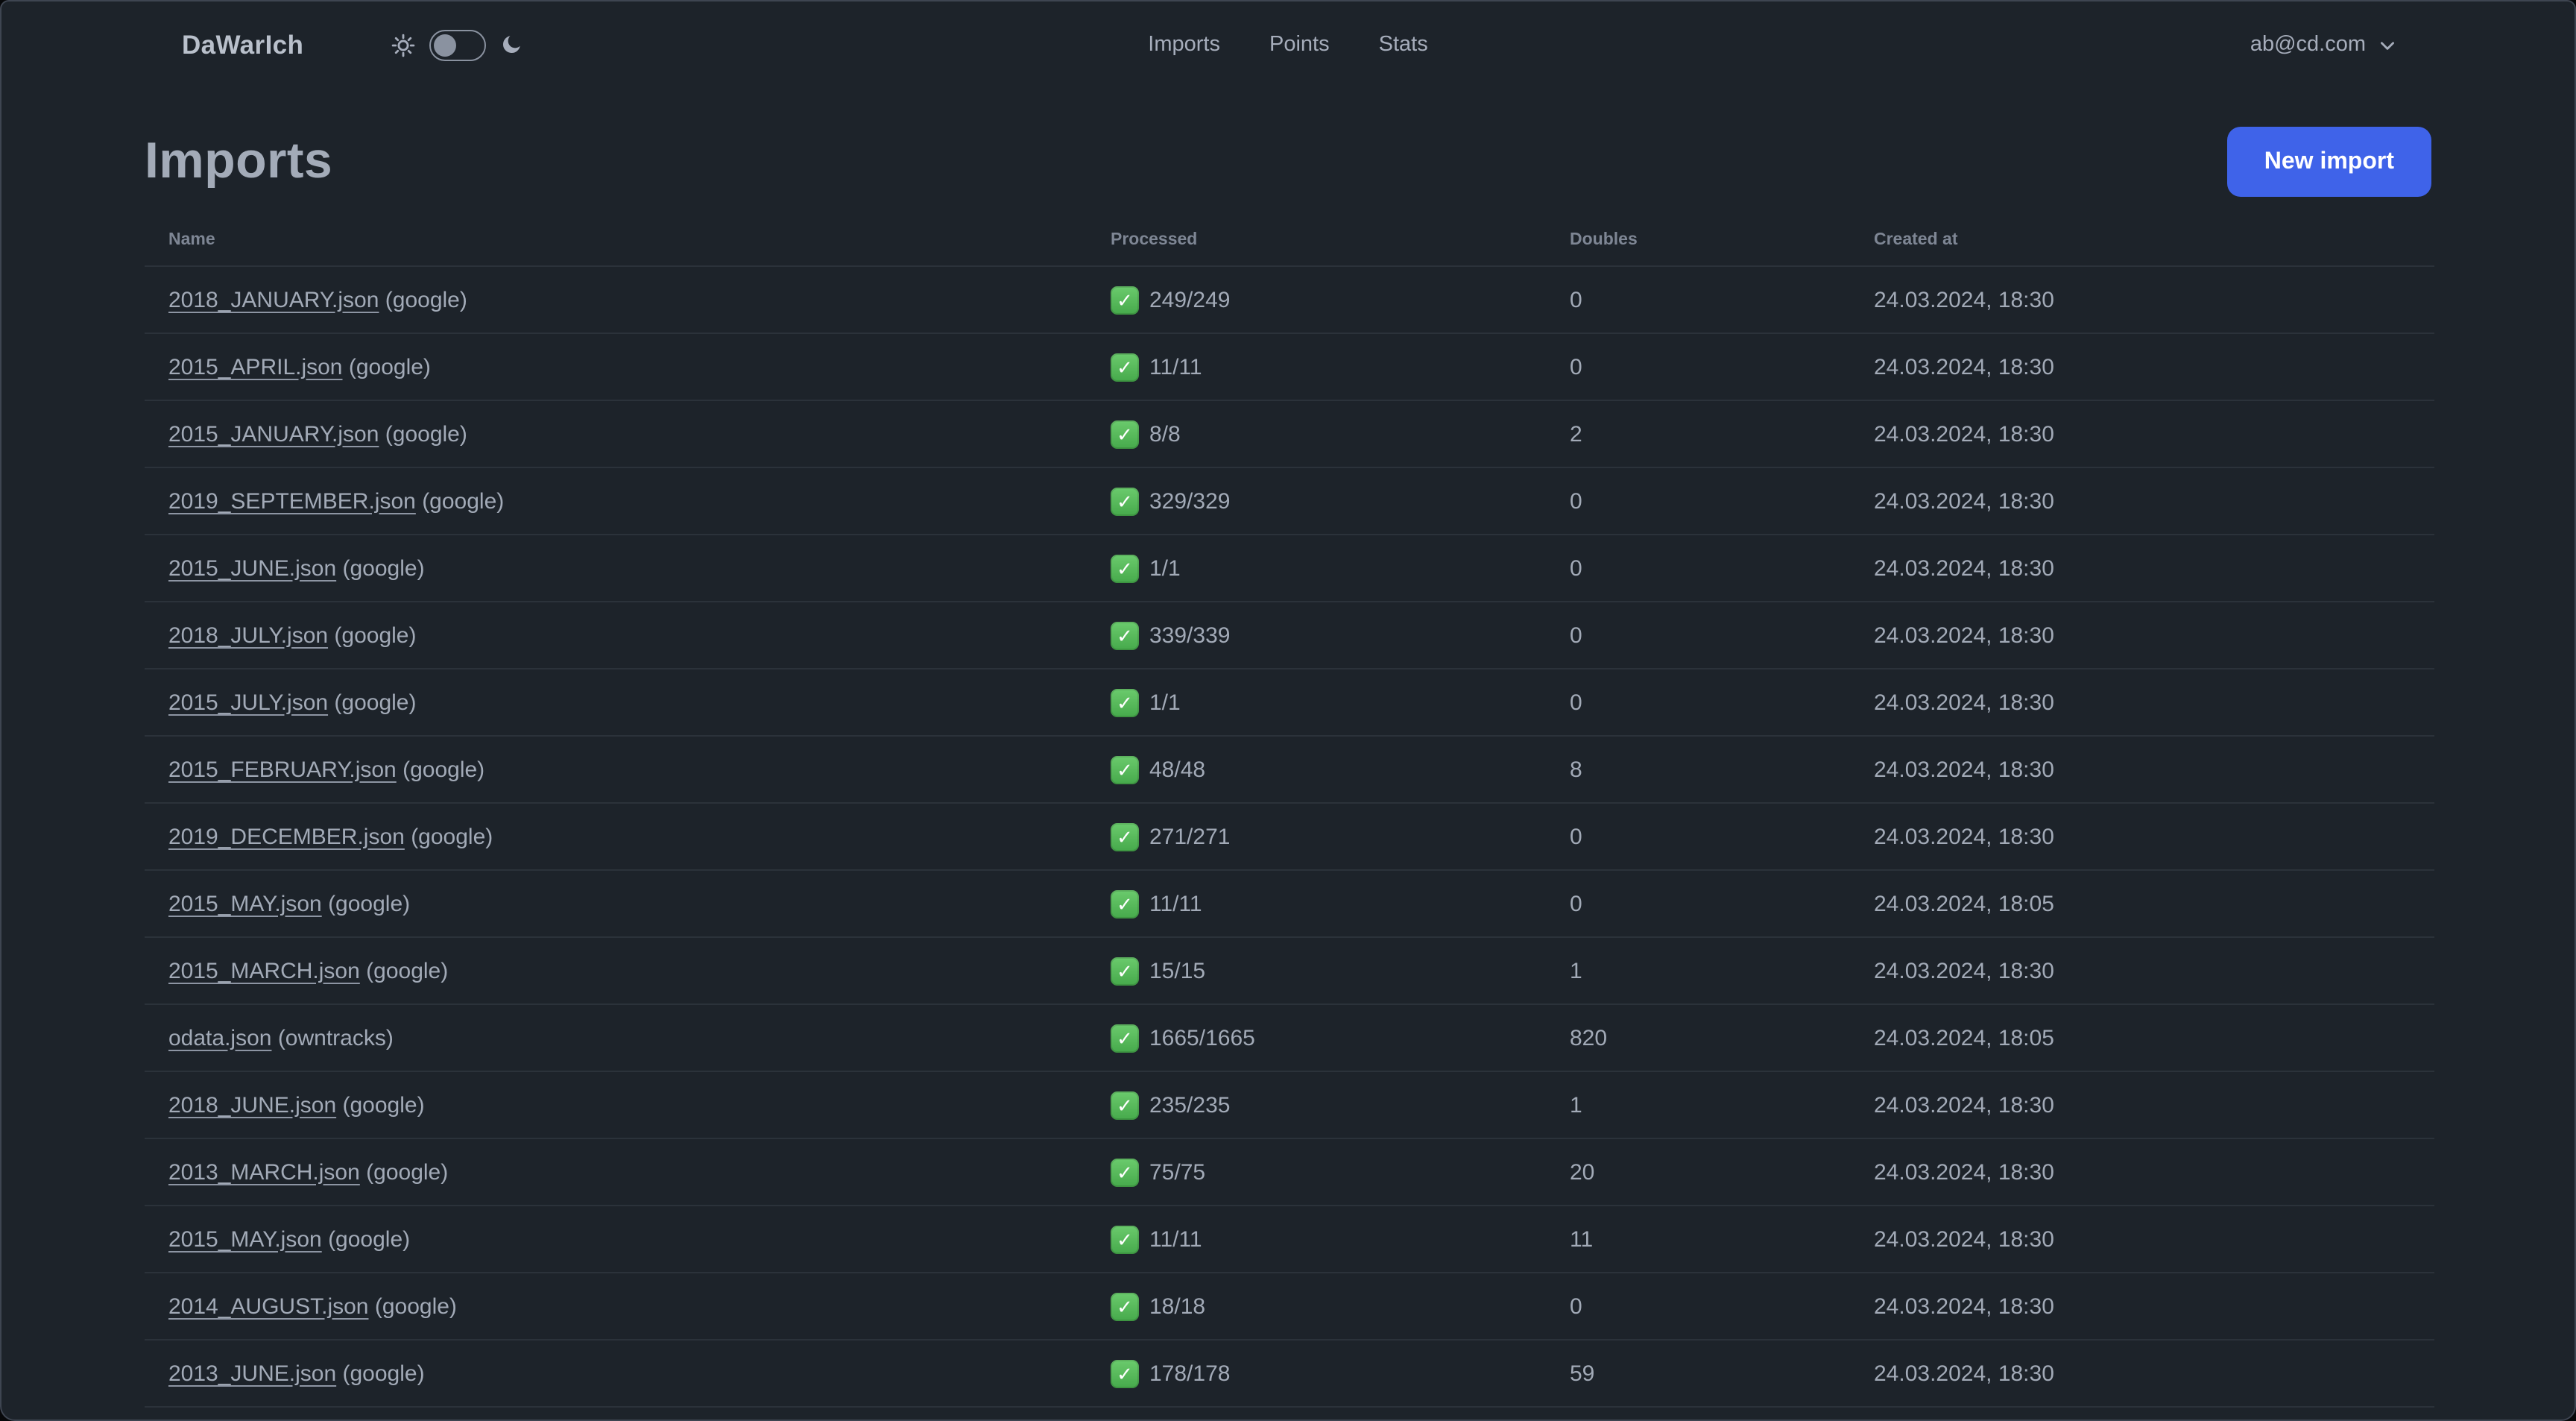  What do you see at coordinates (264, 970) in the screenshot?
I see `import-file-link: 2015_MARCH.json` at bounding box center [264, 970].